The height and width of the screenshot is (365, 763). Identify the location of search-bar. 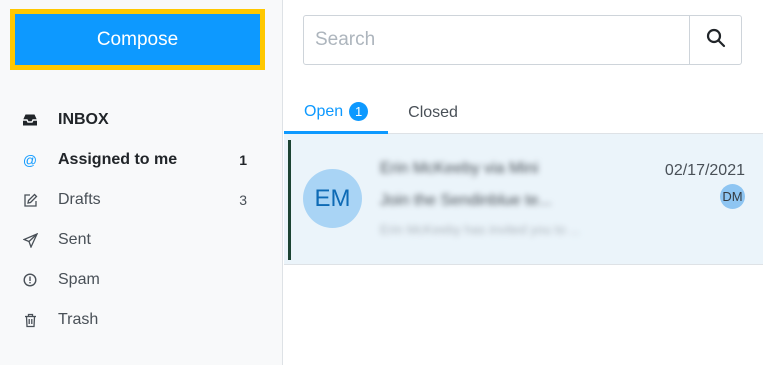
(522, 40).